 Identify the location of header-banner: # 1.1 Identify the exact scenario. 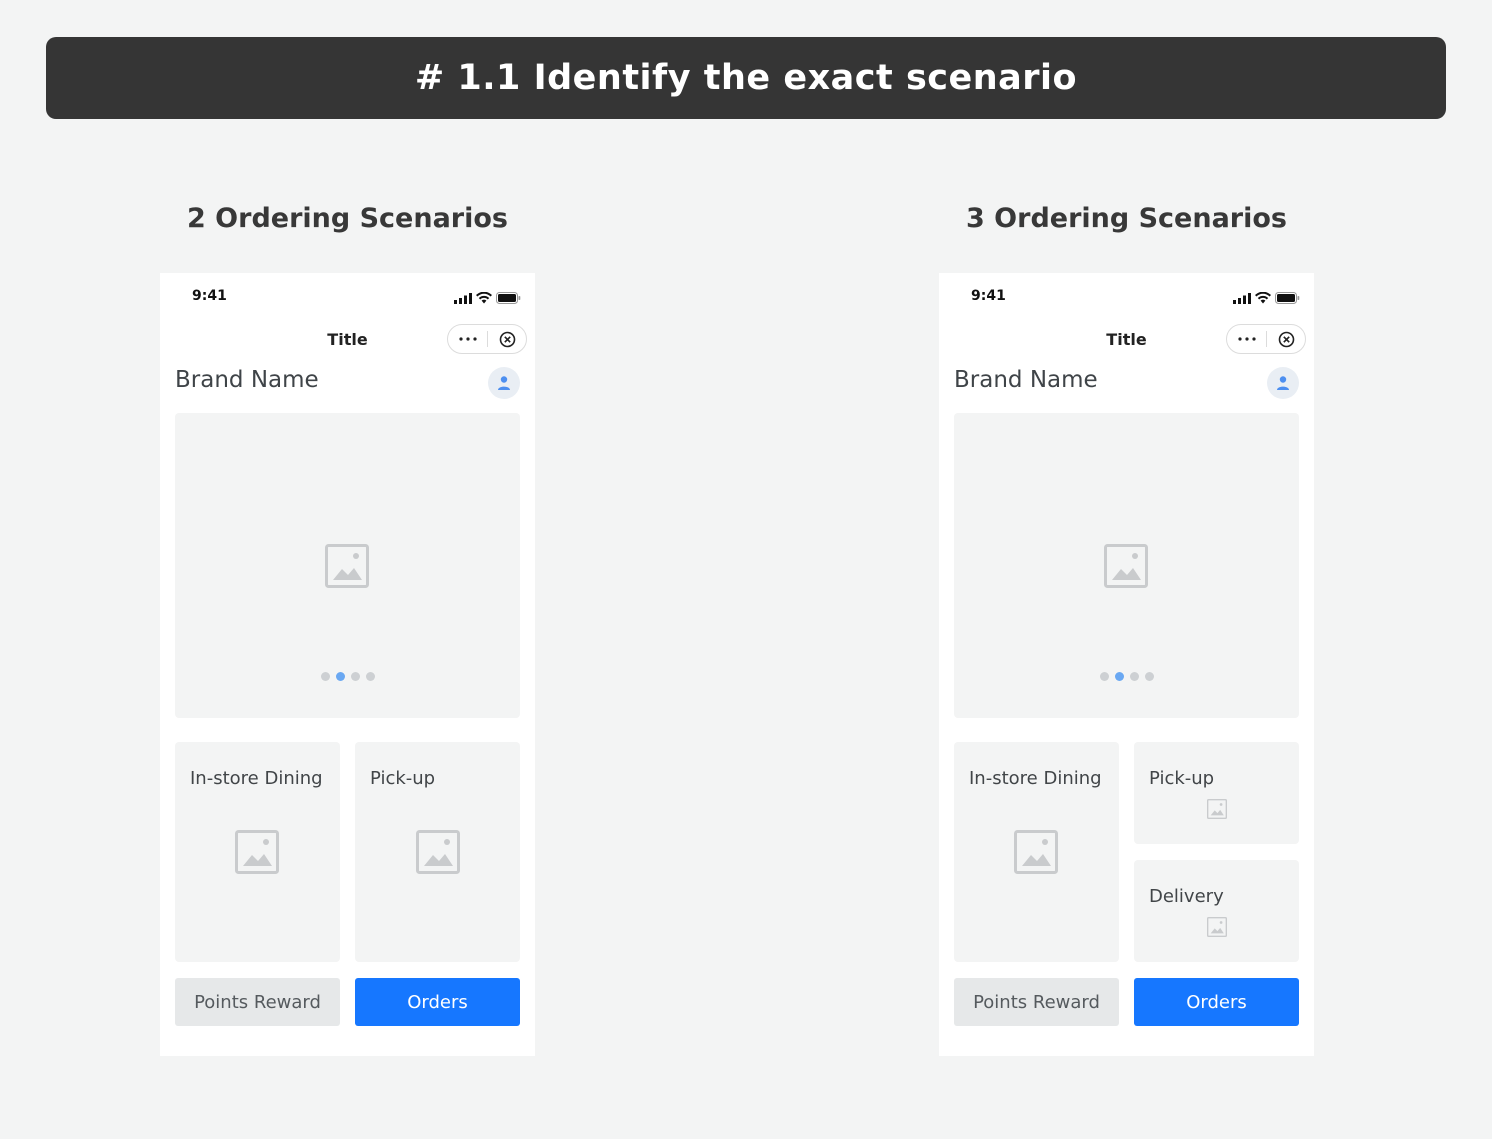
(746, 78).